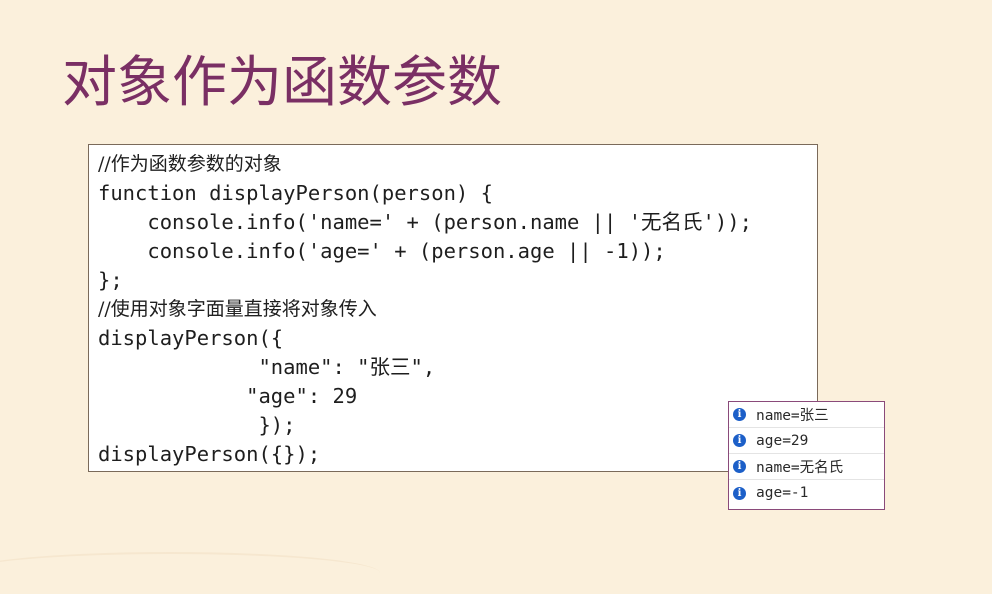 The image size is (992, 594). Describe the element at coordinates (190, 164) in the screenshot. I see `code-comment-line: //作为函数参数的对象` at that location.